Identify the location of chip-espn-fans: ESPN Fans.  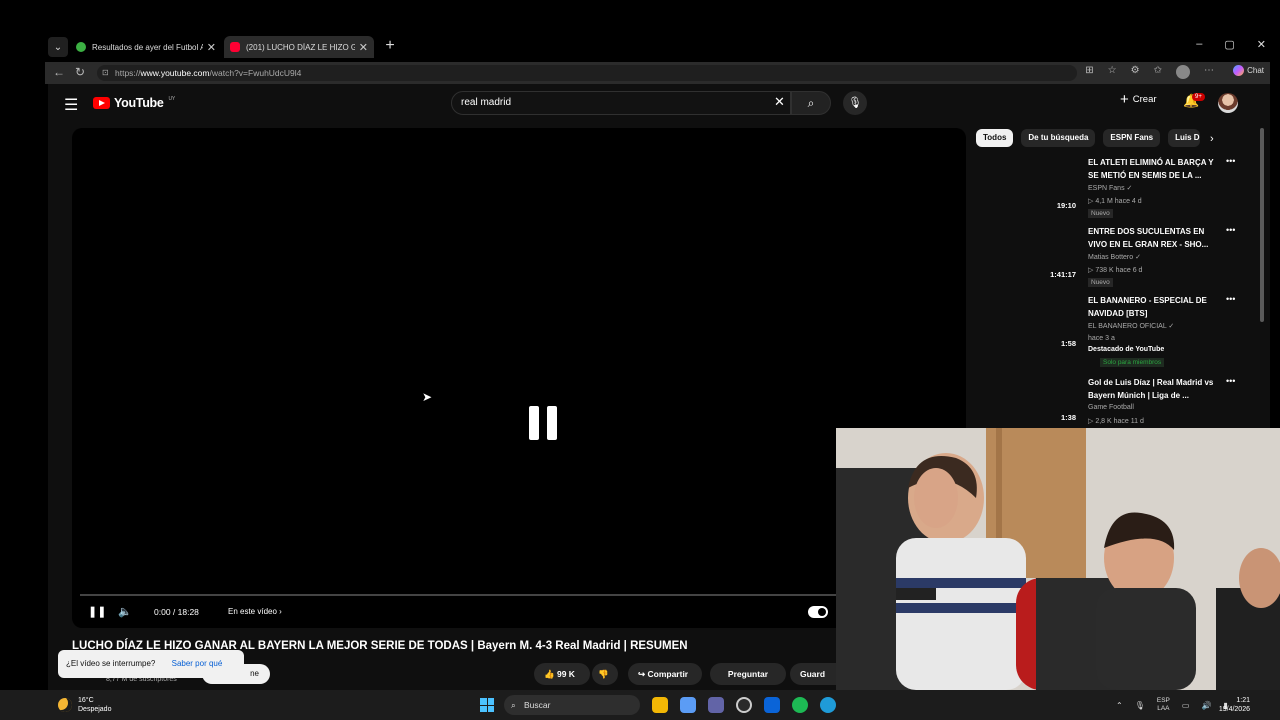
(1132, 138).